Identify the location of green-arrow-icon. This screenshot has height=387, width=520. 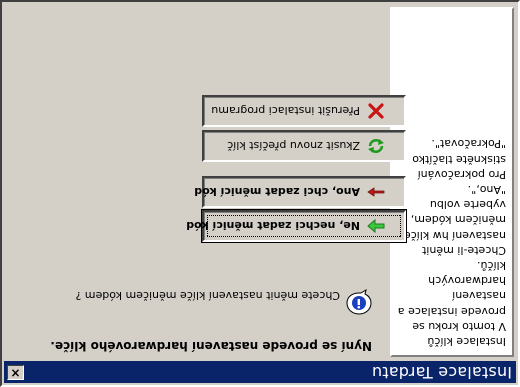
(376, 226).